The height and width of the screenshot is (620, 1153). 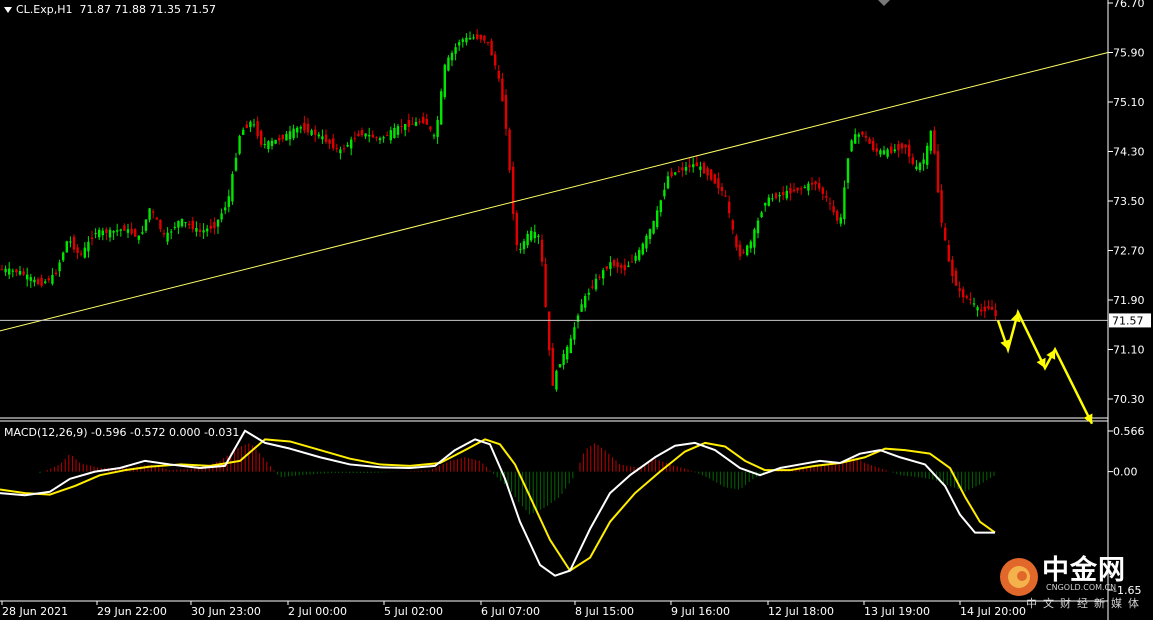 I want to click on ohlc-values: 71.87 71.88 71.35 71.57, so click(x=147, y=9).